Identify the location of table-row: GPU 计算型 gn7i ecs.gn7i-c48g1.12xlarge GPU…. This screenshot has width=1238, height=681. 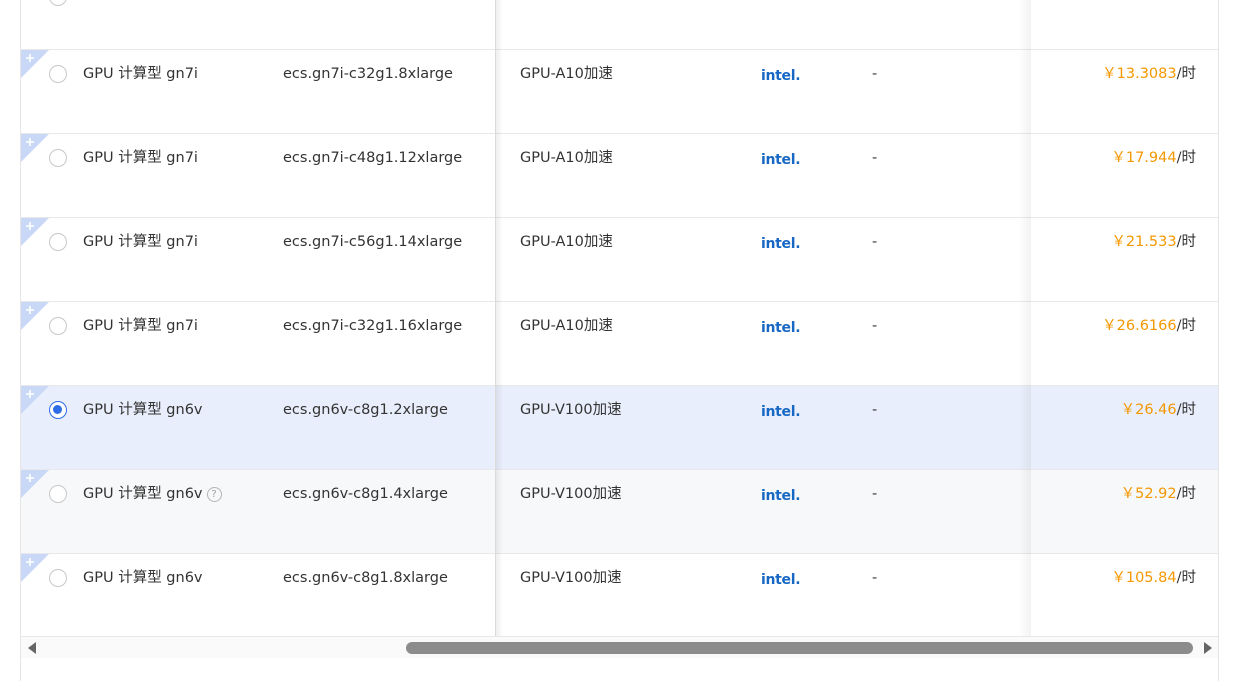
(619, 176).